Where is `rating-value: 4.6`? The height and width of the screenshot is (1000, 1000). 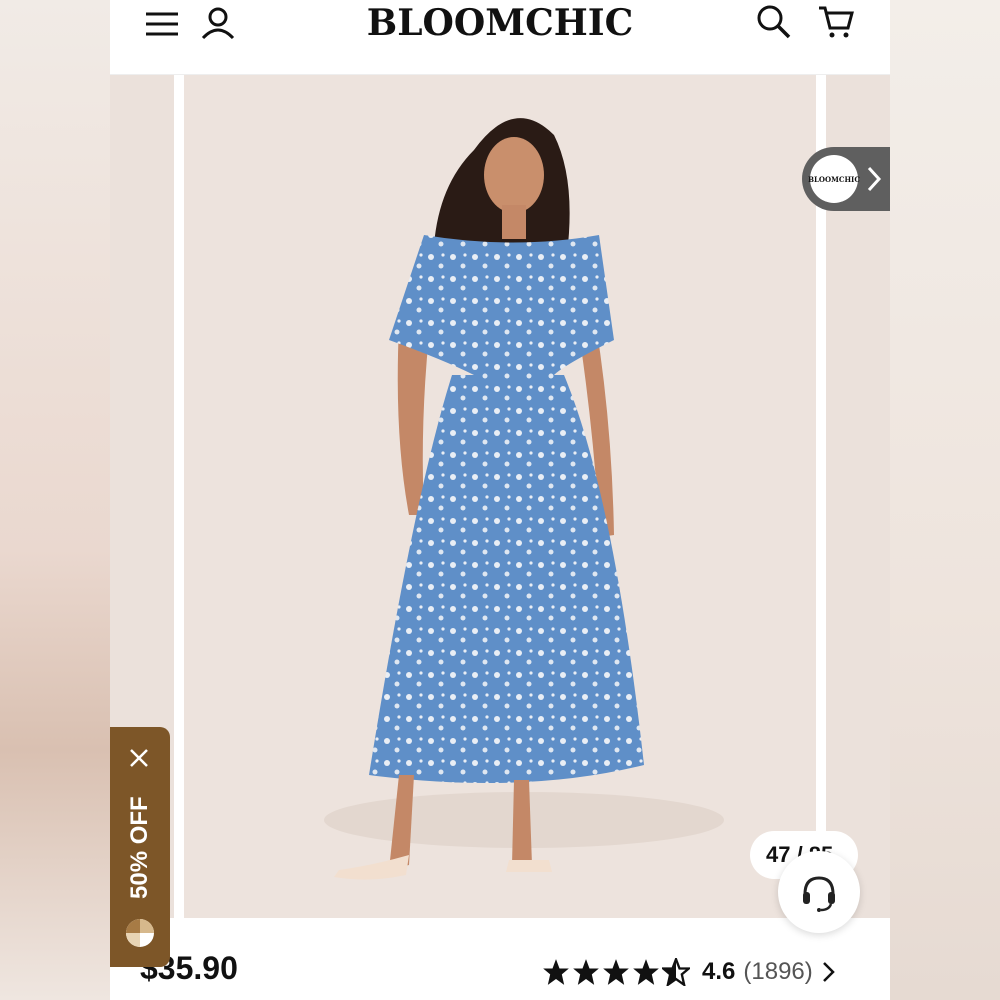
rating-value: 4.6 is located at coordinates (719, 971).